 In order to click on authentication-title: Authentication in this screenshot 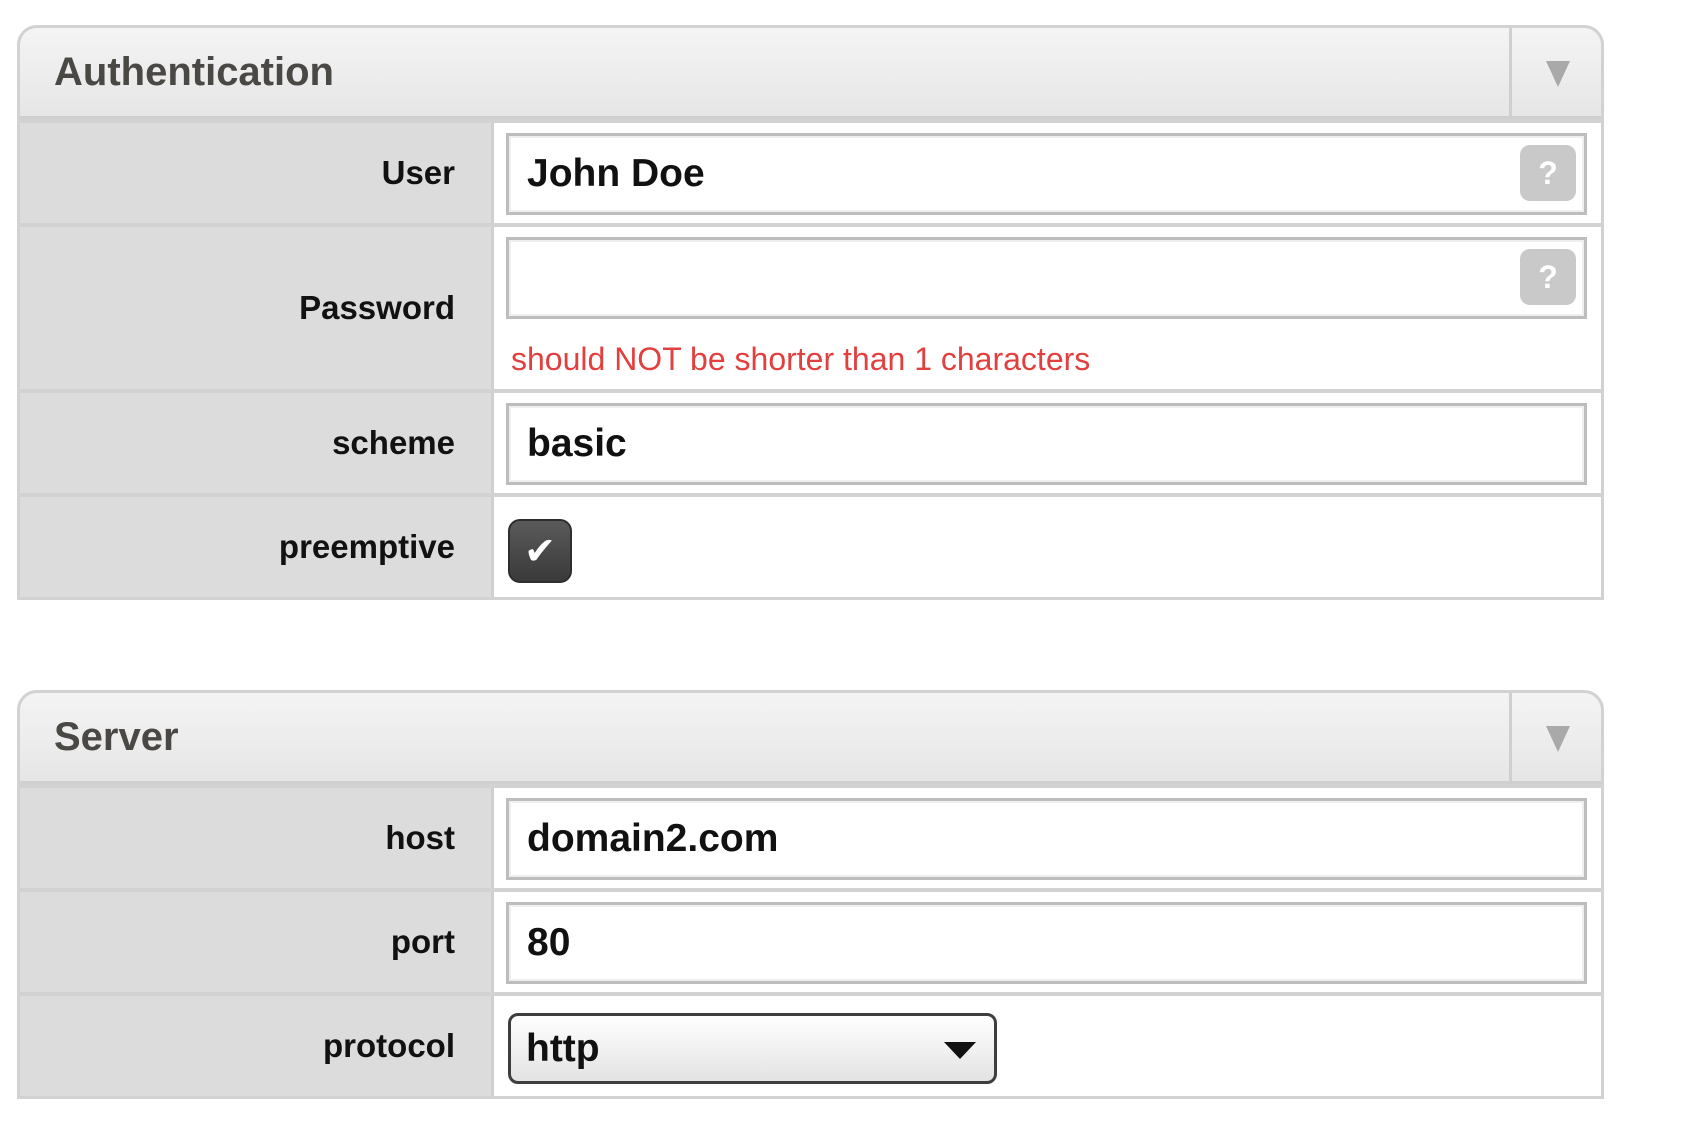, I will do `click(194, 72)`.